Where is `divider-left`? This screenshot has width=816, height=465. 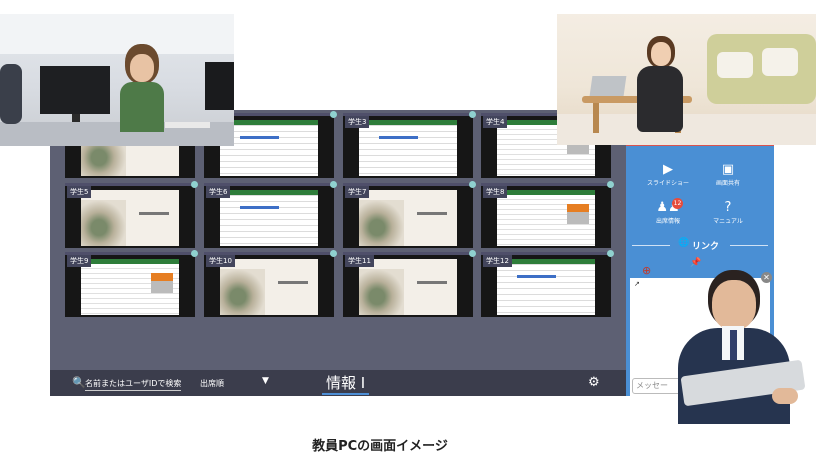 divider-left is located at coordinates (651, 245).